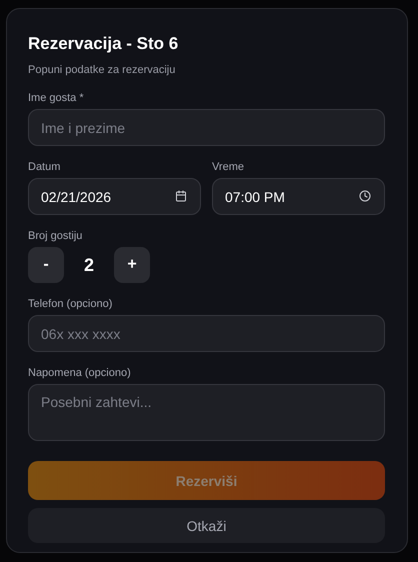 This screenshot has width=418, height=562. What do you see at coordinates (102, 70) in the screenshot?
I see `dialog-subtitle: Popuni podatke za rezervaciju` at bounding box center [102, 70].